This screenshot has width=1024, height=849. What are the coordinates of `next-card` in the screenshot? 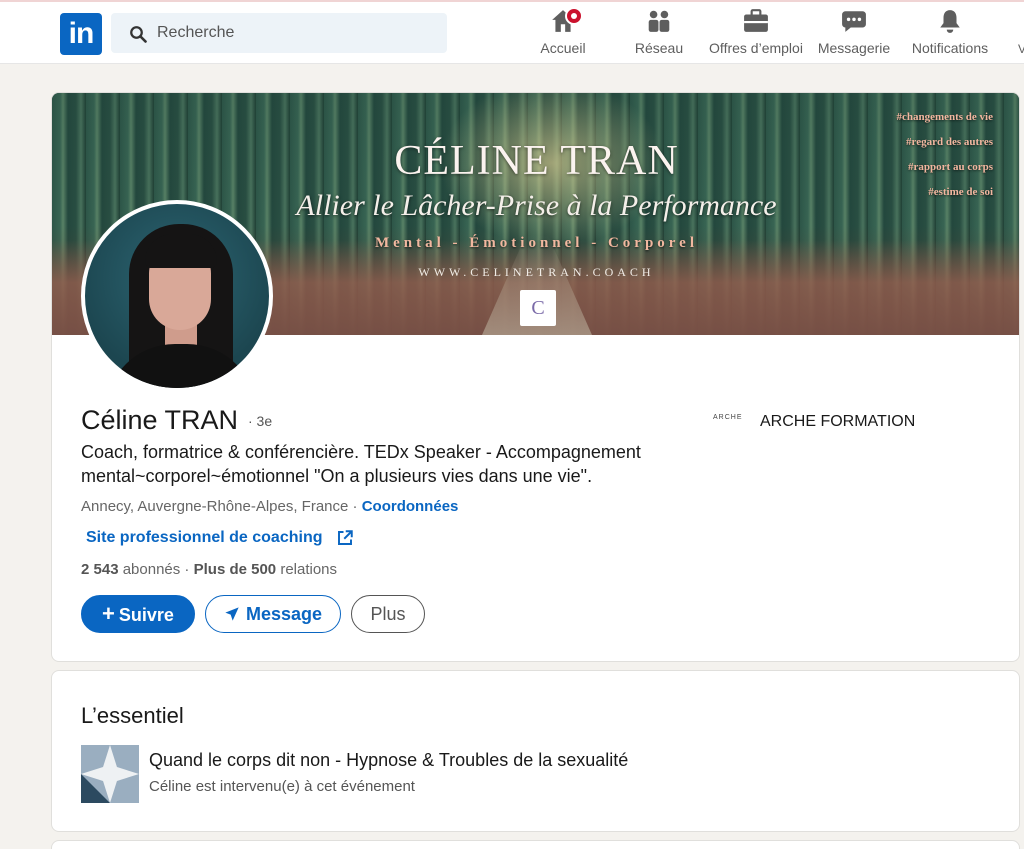 It's located at (535, 844).